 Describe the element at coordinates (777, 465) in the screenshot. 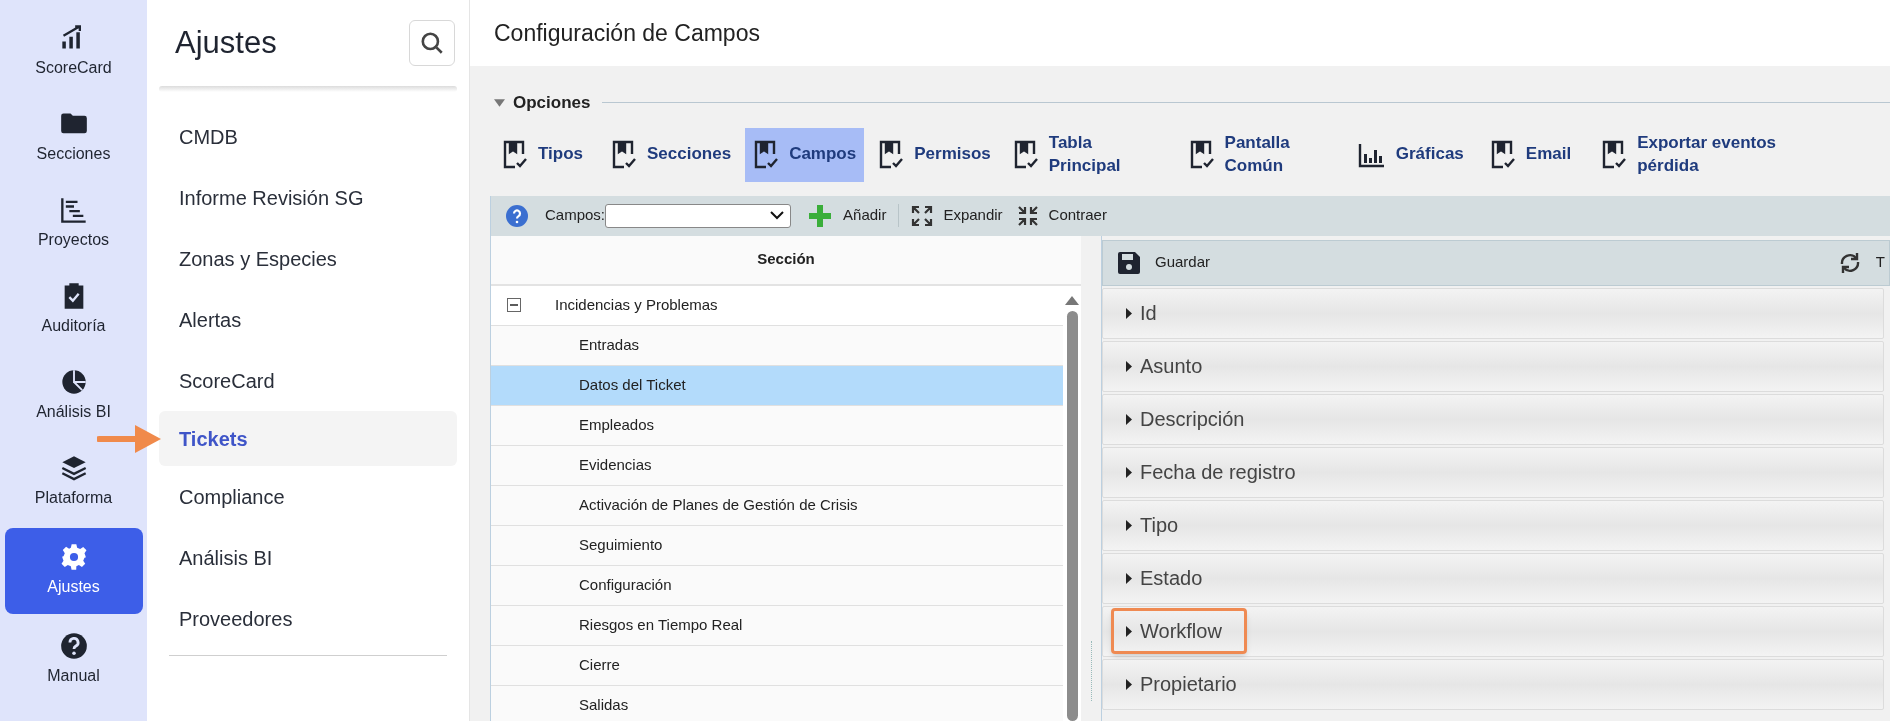

I see `tree-row: Evidencias` at that location.